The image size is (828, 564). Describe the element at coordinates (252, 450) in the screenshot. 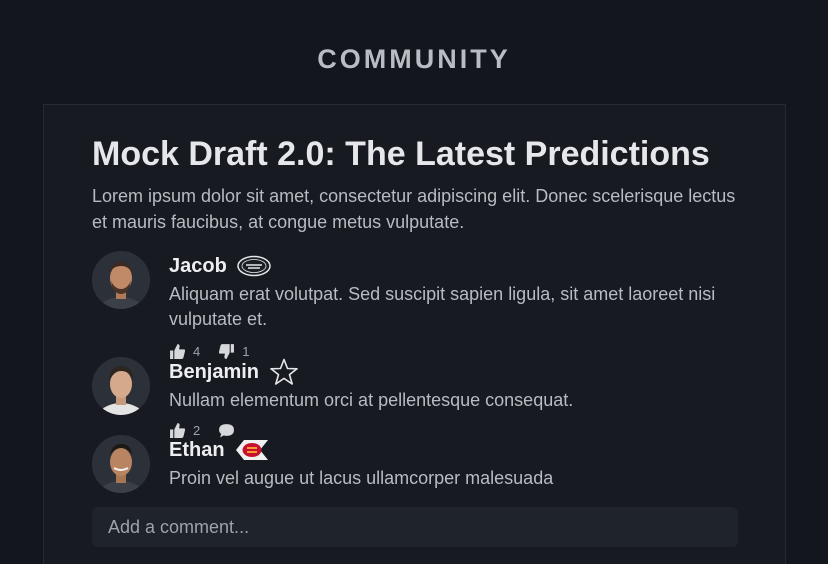

I see `chiefs-logo-icon` at that location.